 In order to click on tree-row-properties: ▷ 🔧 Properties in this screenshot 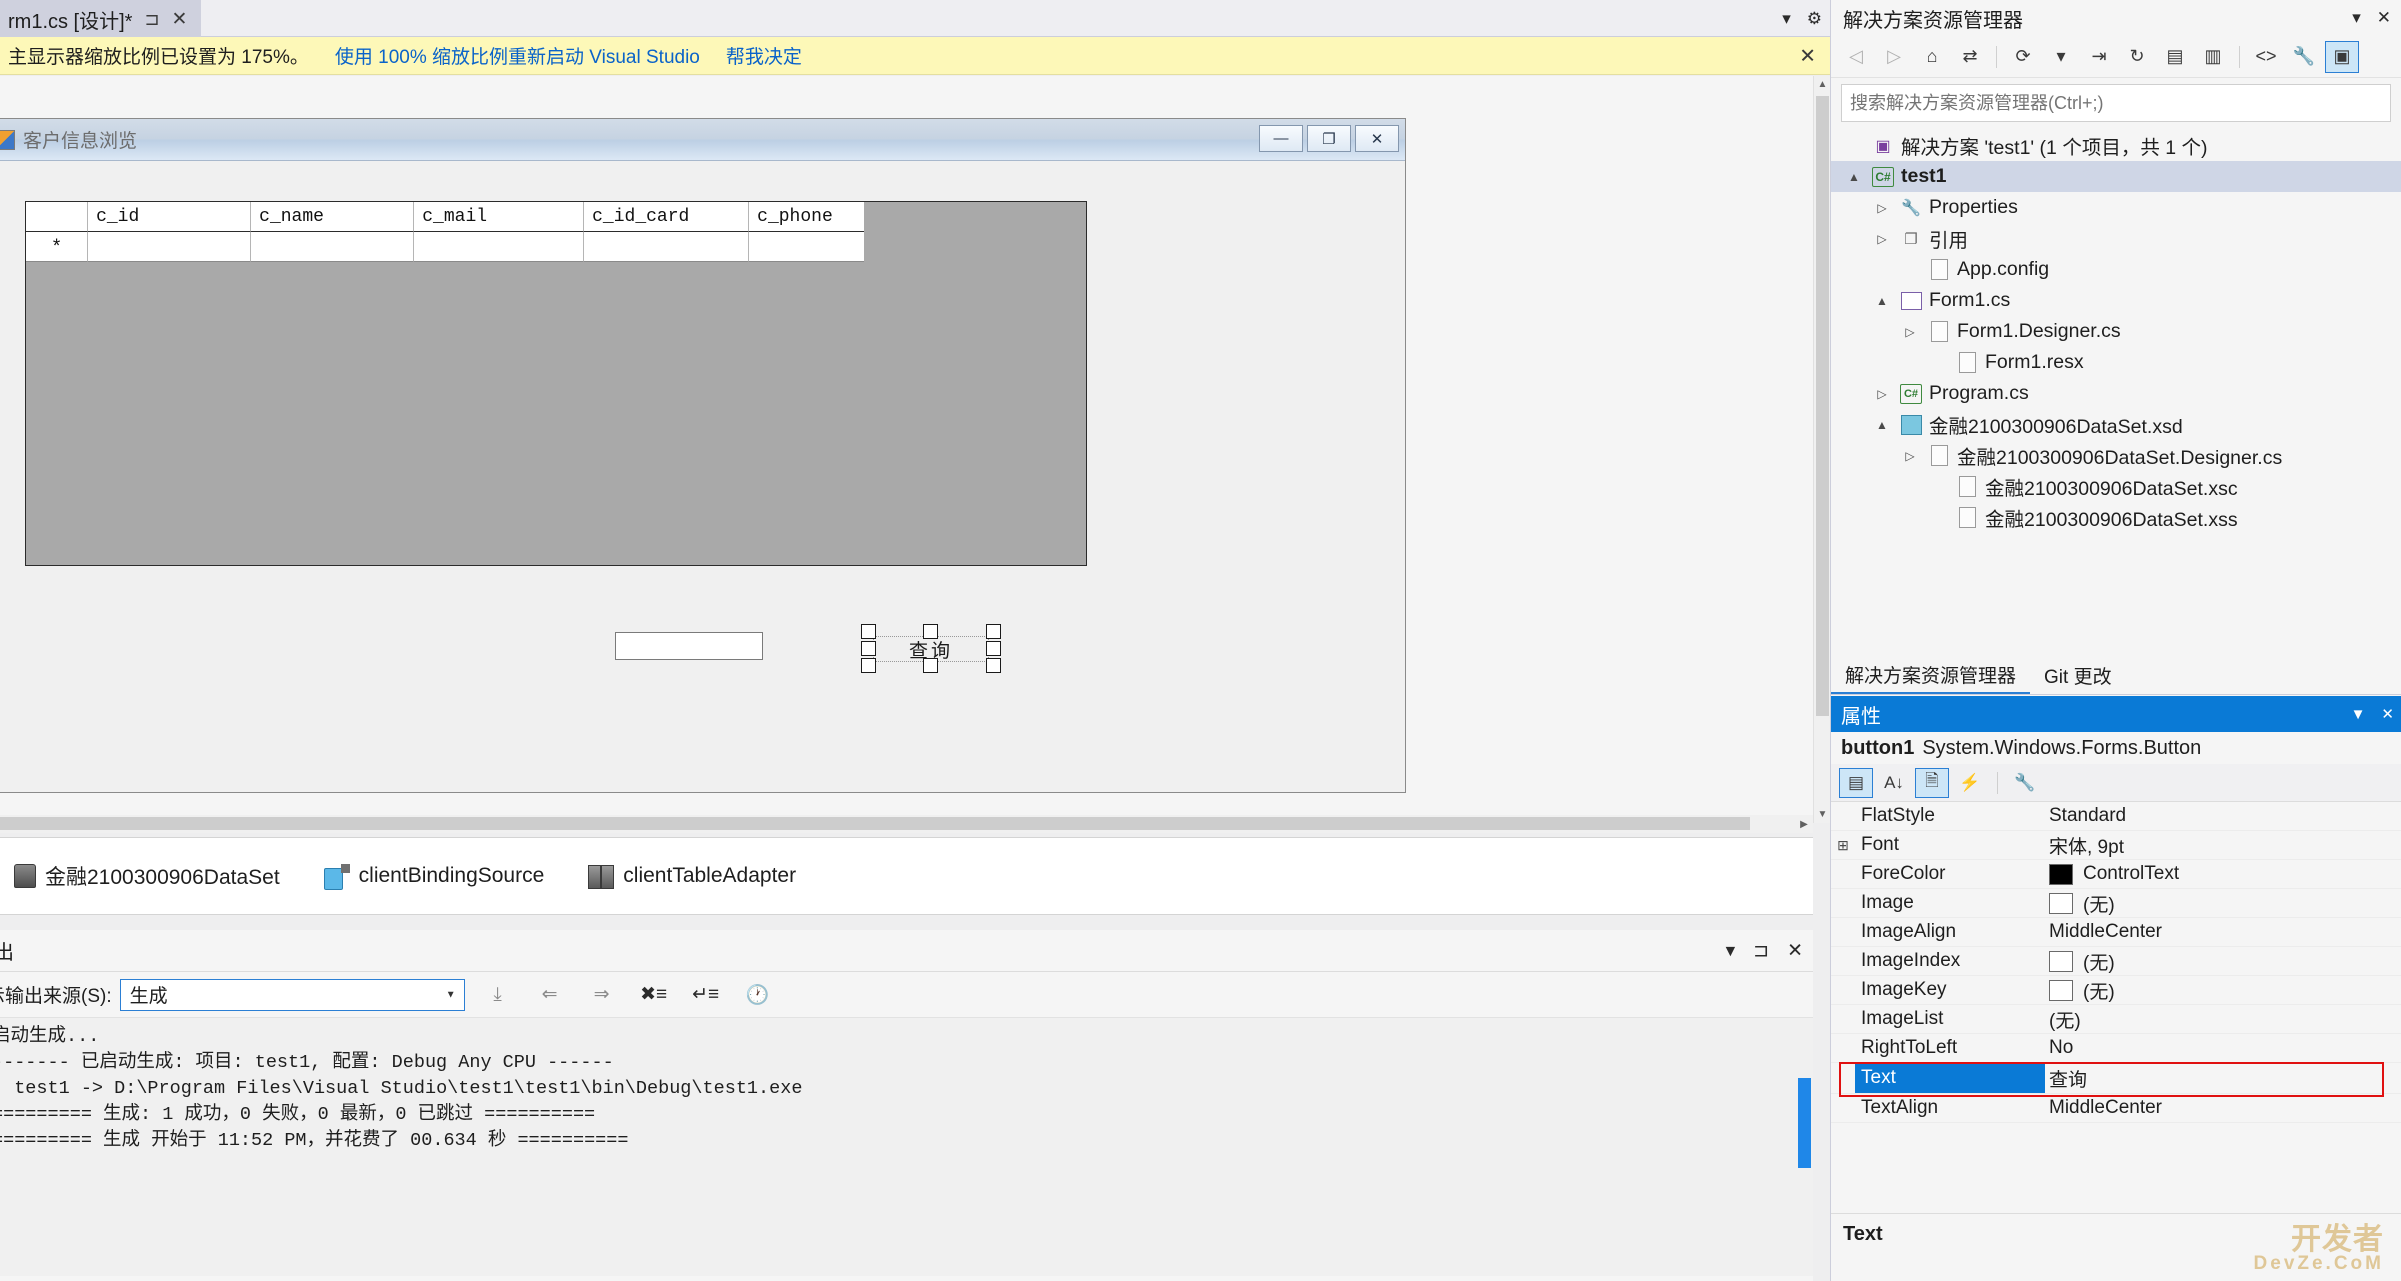, I will do `click(2116, 207)`.